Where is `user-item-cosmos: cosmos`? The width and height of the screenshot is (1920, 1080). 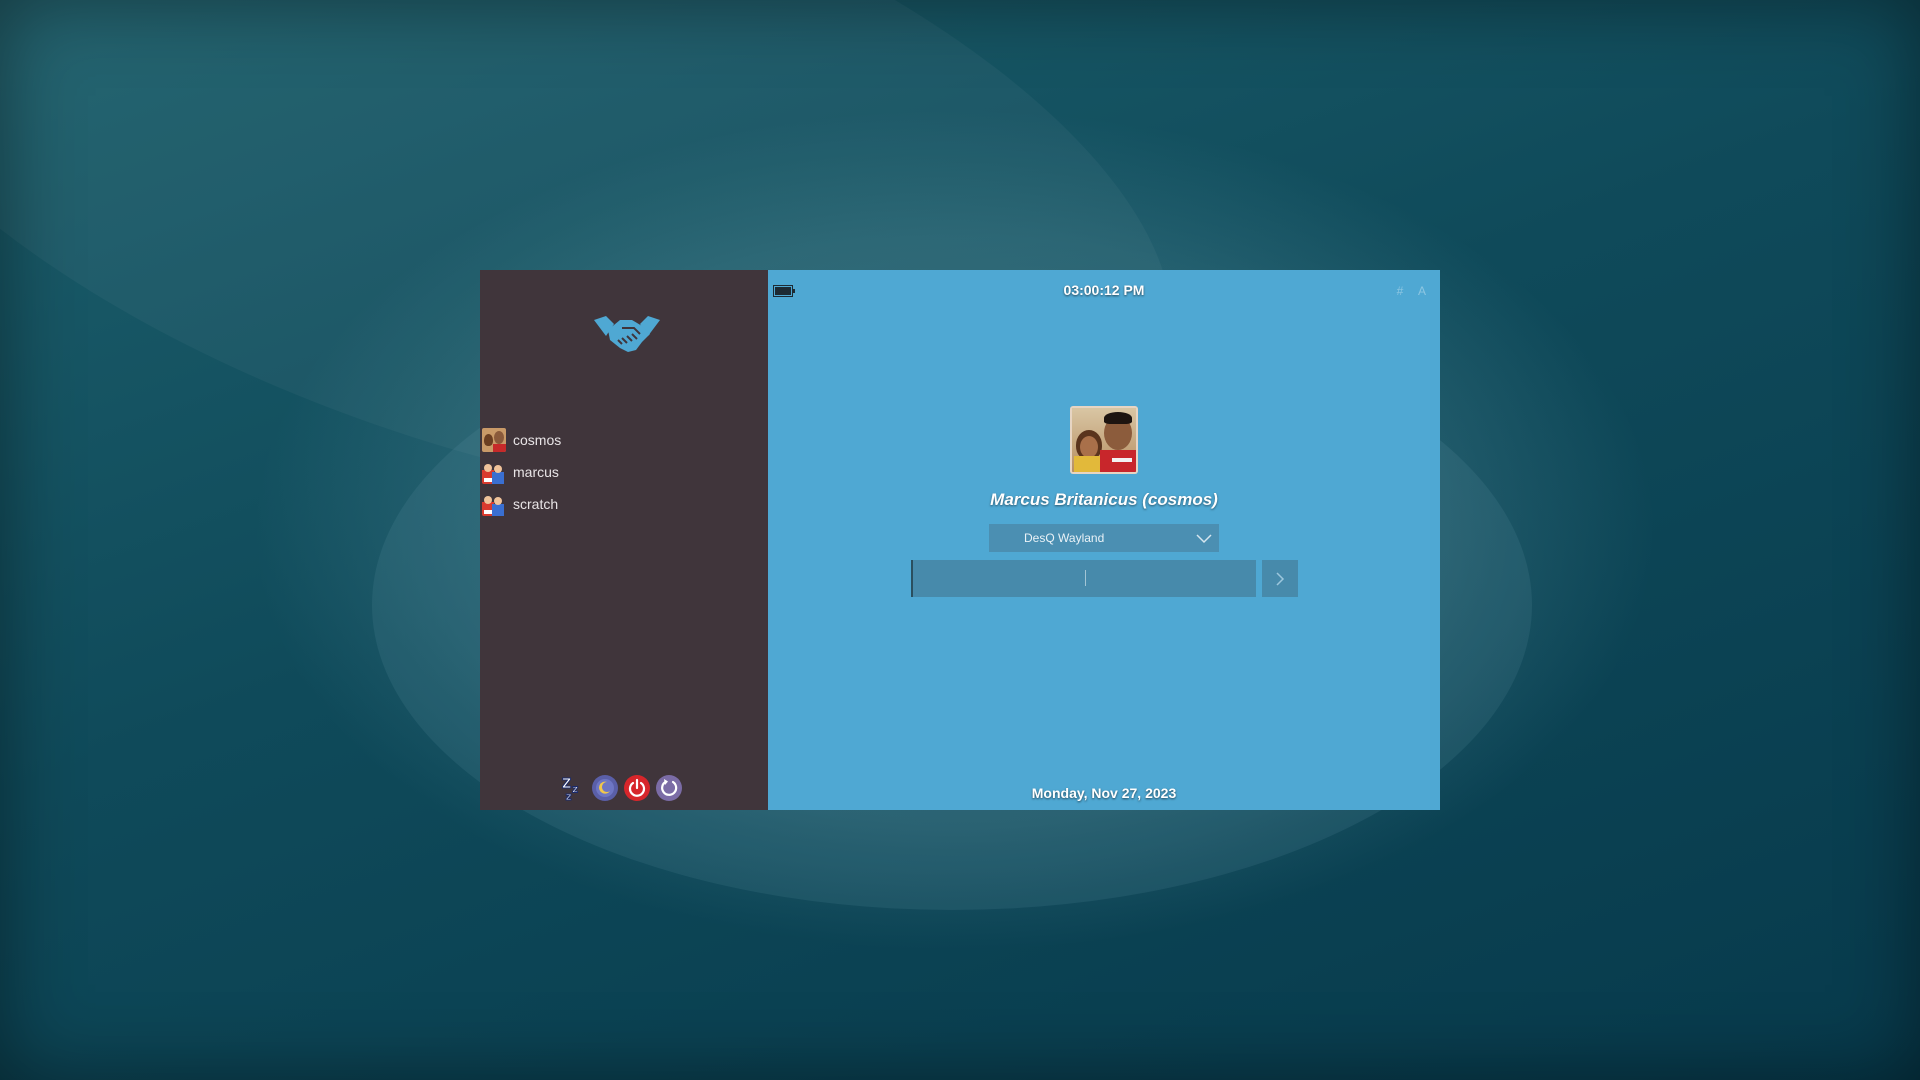
user-item-cosmos: cosmos is located at coordinates (622, 440).